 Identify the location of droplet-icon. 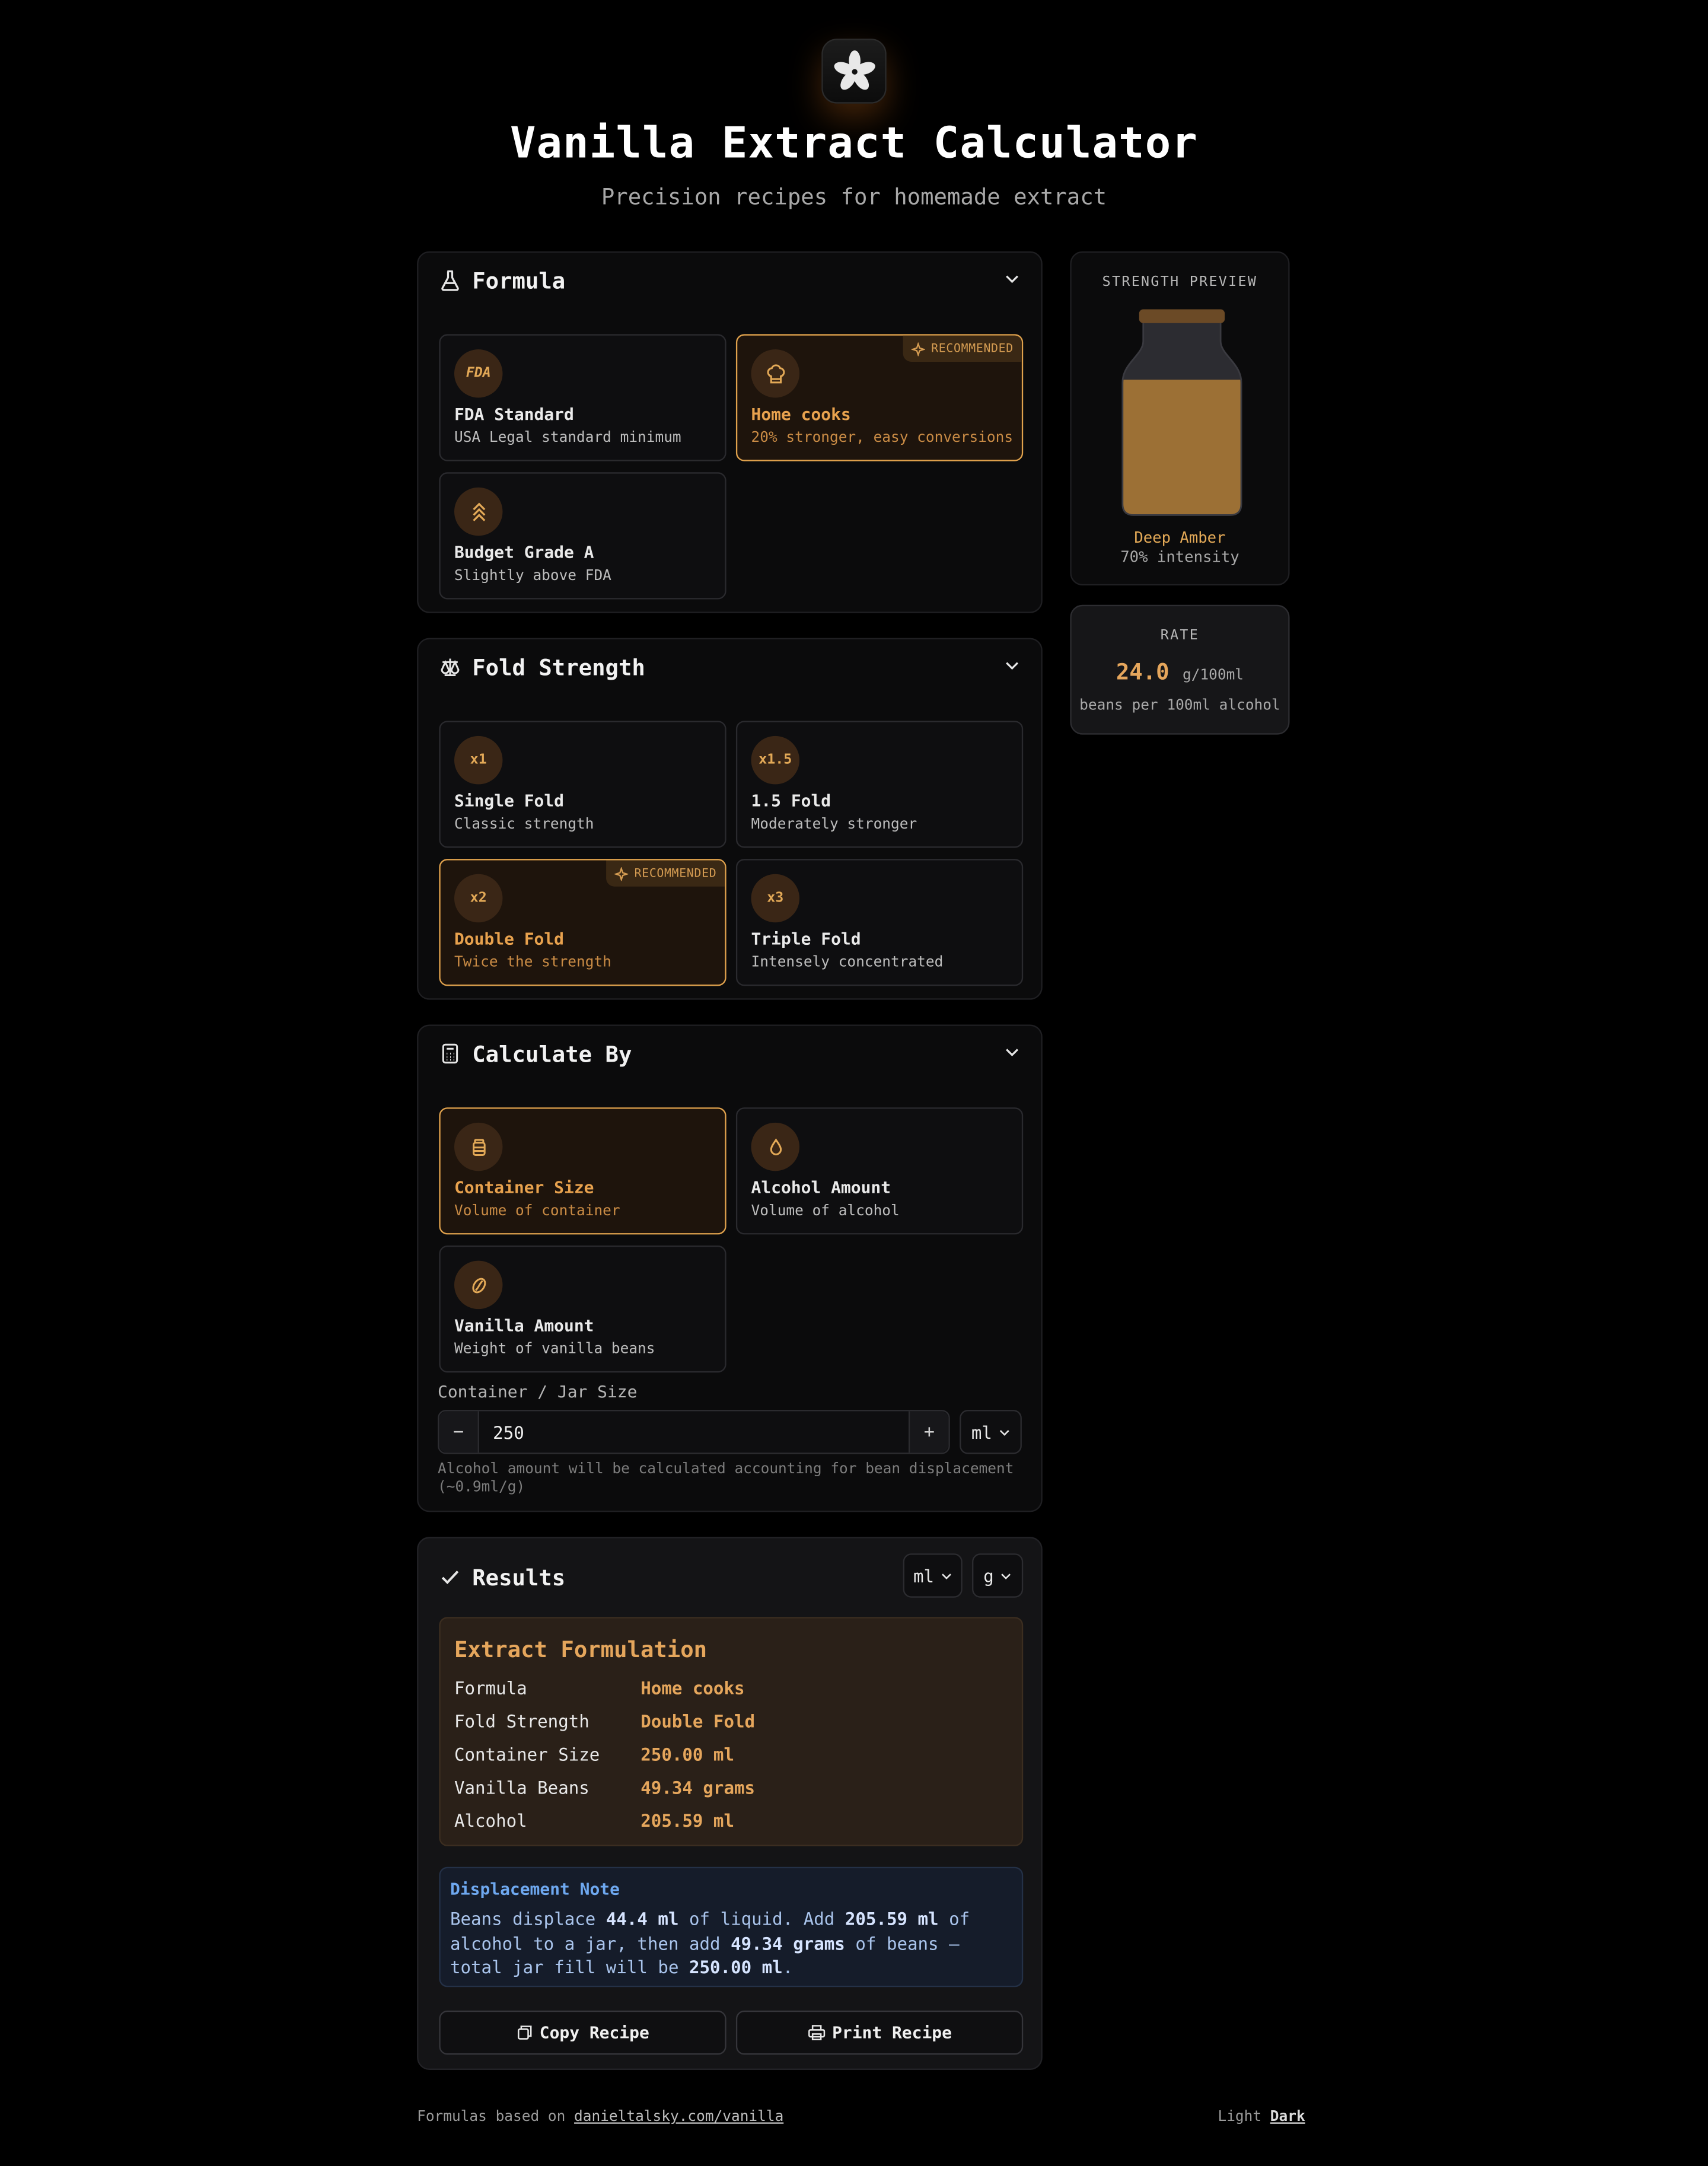
(775, 1146).